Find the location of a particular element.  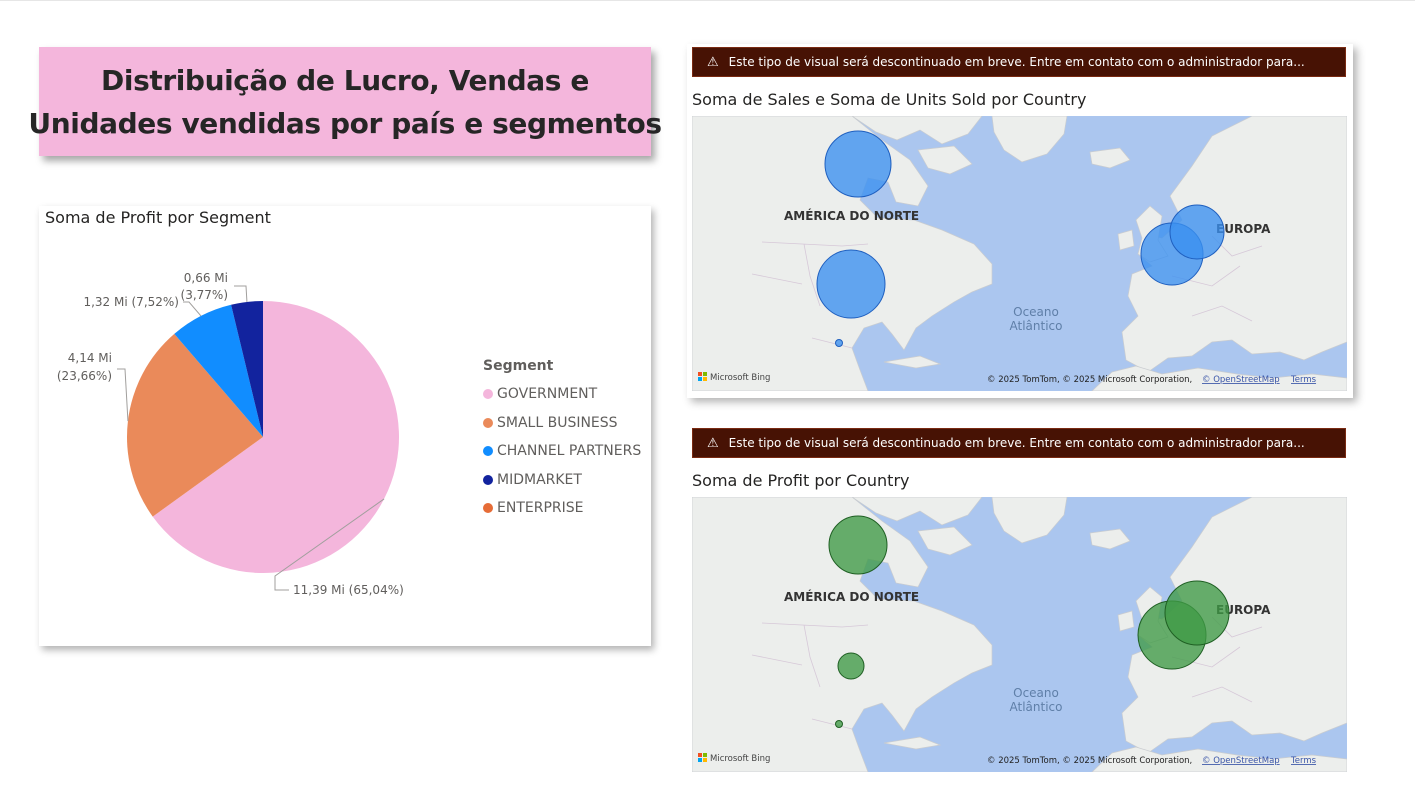

legend-item-government: GOVERNMENT is located at coordinates (562, 394).